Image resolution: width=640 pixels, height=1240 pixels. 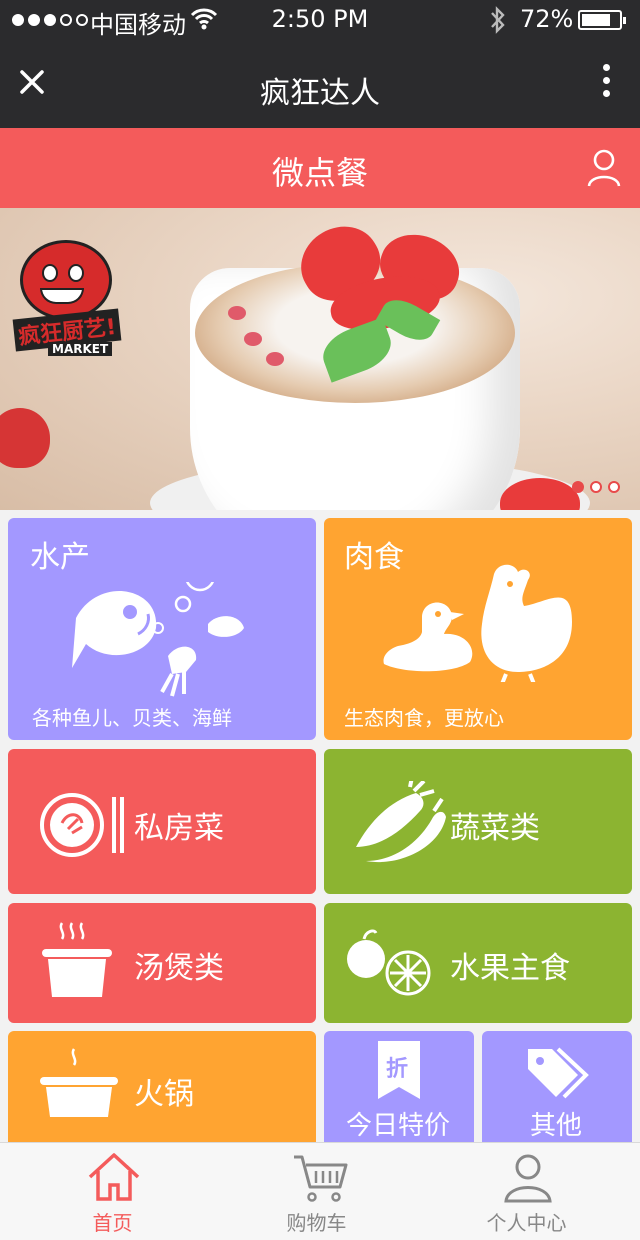 I want to click on tab-cart: 购物车, so click(x=316, y=1191).